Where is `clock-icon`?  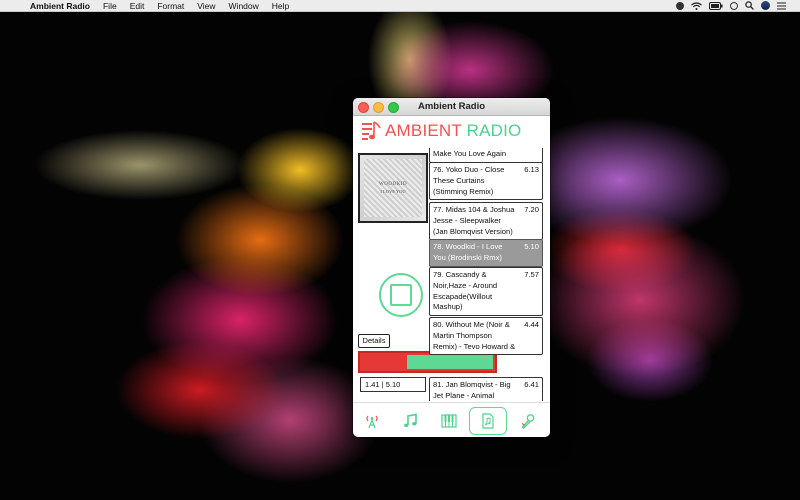
clock-icon is located at coordinates (734, 5).